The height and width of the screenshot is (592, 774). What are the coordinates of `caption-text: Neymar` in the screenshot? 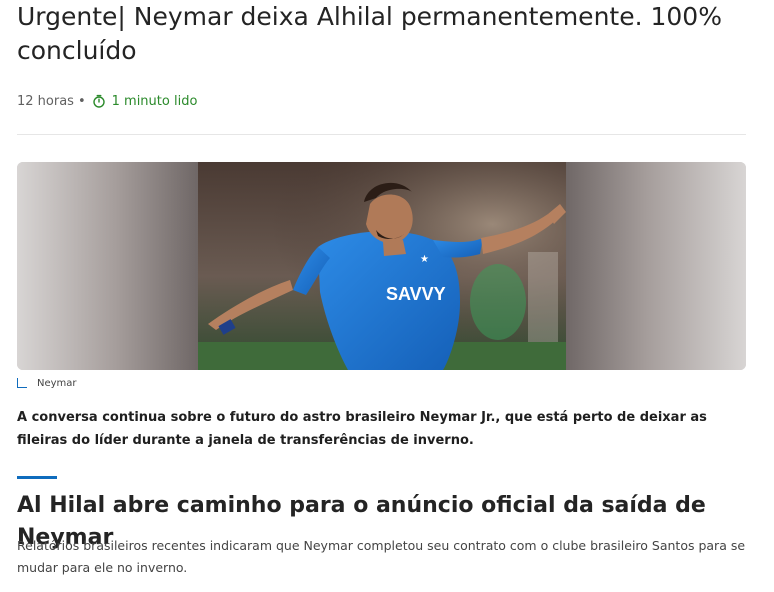 It's located at (57, 383).